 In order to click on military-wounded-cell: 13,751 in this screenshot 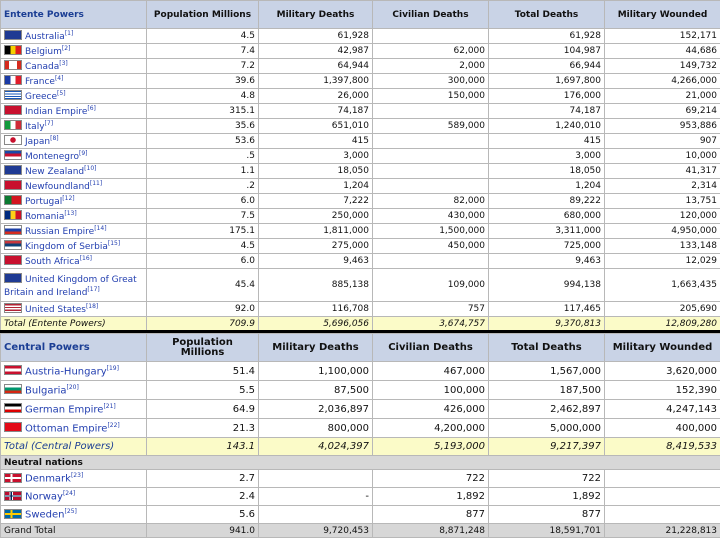, I will do `click(662, 201)`.